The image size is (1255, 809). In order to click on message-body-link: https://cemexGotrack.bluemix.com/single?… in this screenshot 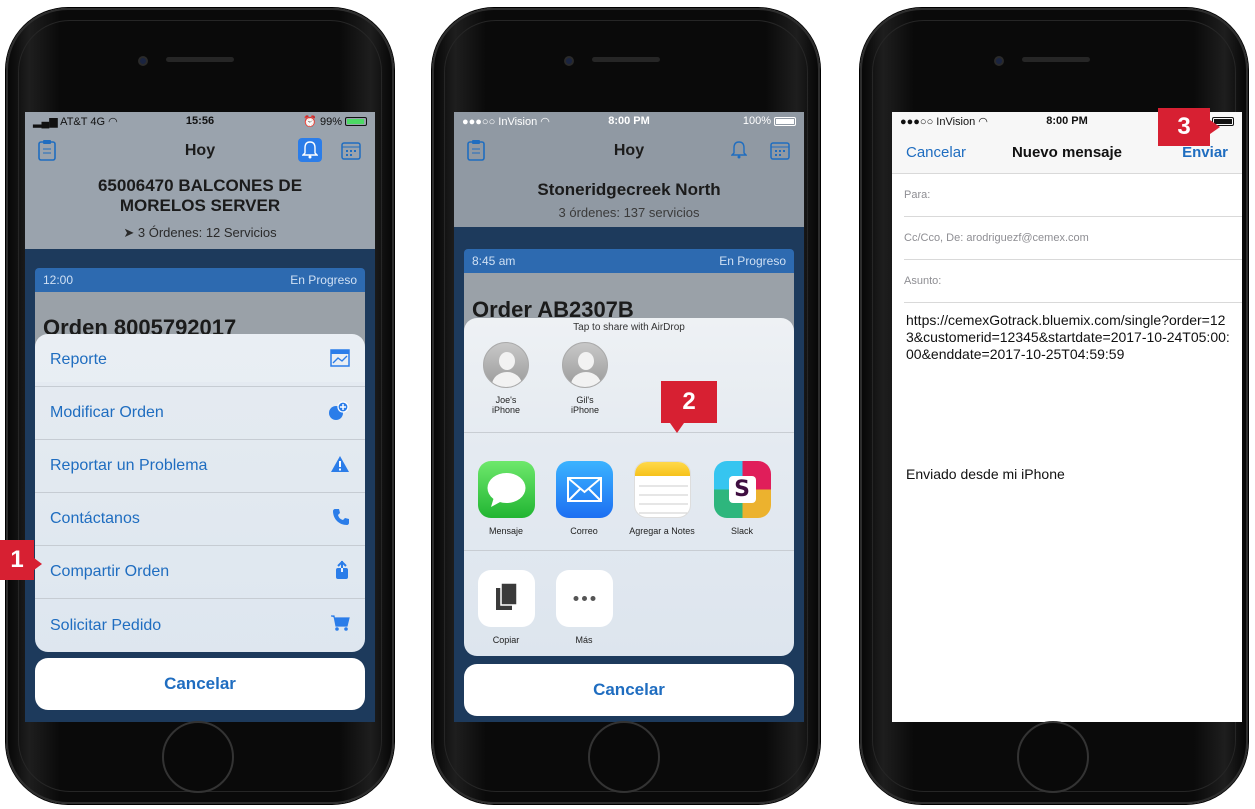, I will do `click(1068, 337)`.